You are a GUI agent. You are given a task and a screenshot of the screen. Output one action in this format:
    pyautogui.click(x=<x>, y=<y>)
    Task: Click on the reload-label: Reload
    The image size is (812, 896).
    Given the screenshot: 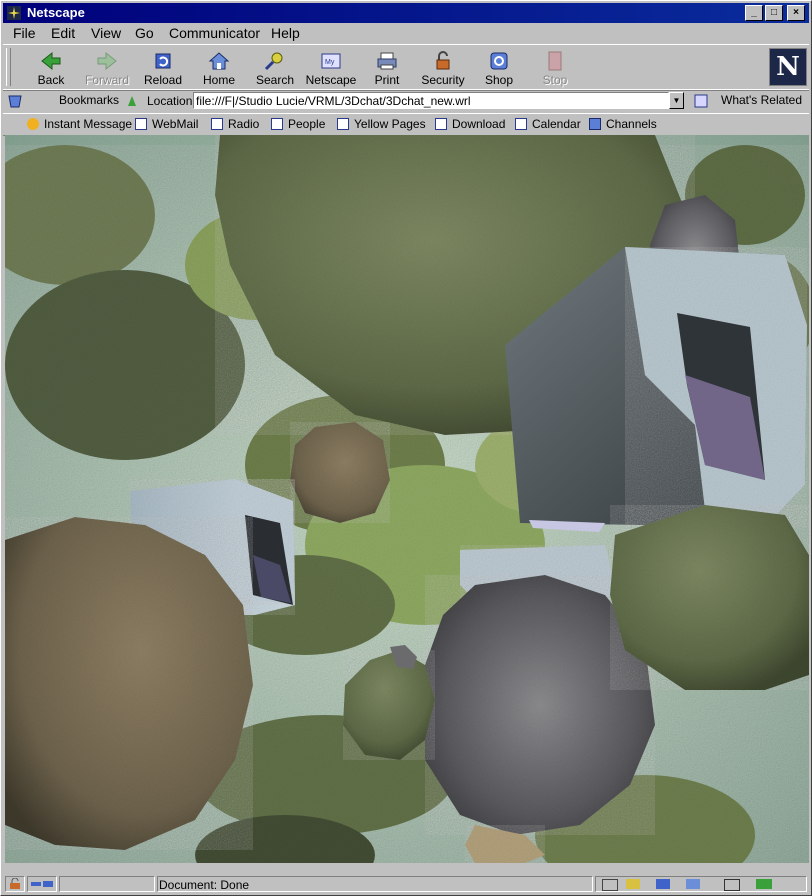 What is the action you would take?
    pyautogui.click(x=163, y=80)
    